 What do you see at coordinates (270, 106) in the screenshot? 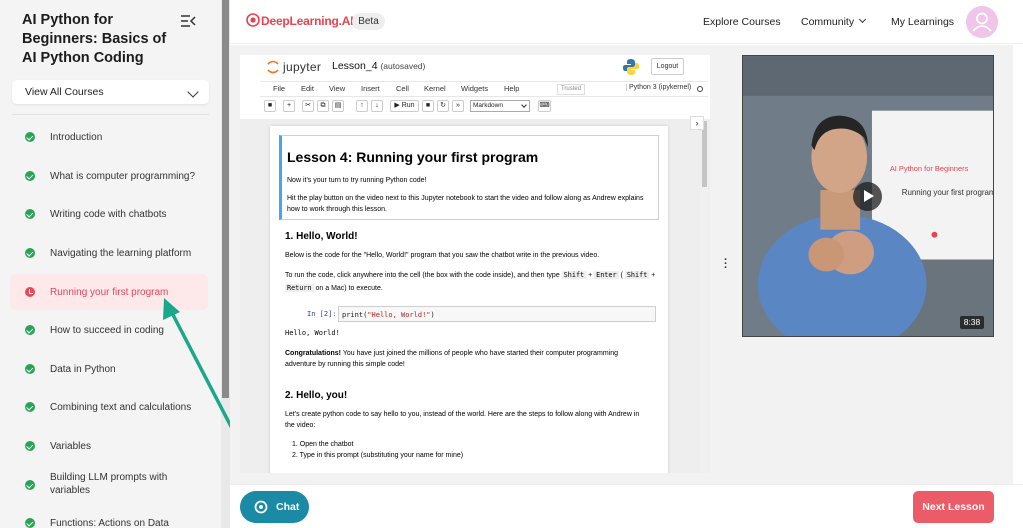
I see `save-icon: ■` at bounding box center [270, 106].